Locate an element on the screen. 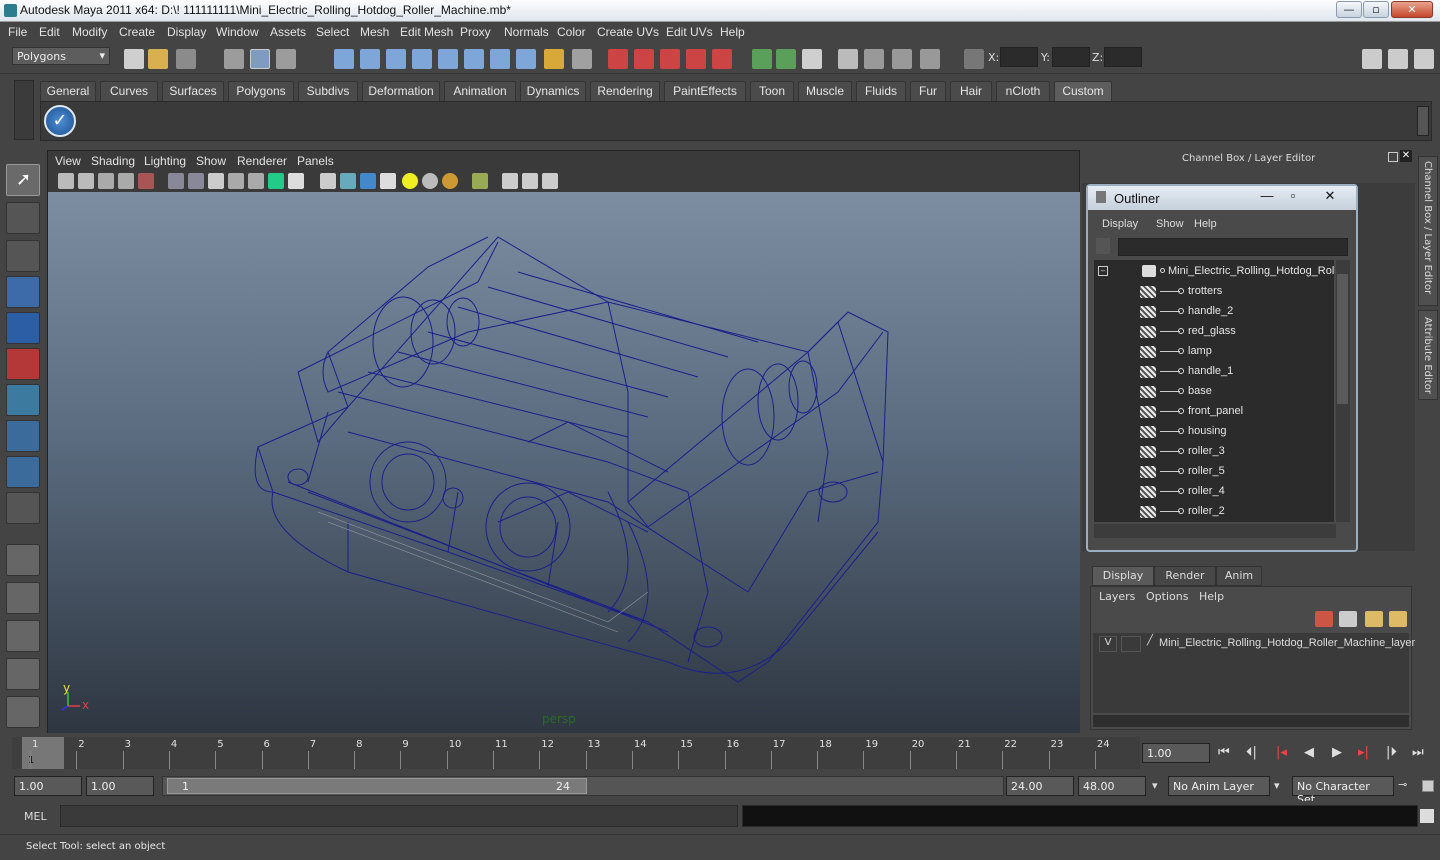 The height and width of the screenshot is (860, 1440). viewport-menu-show: Show is located at coordinates (211, 161).